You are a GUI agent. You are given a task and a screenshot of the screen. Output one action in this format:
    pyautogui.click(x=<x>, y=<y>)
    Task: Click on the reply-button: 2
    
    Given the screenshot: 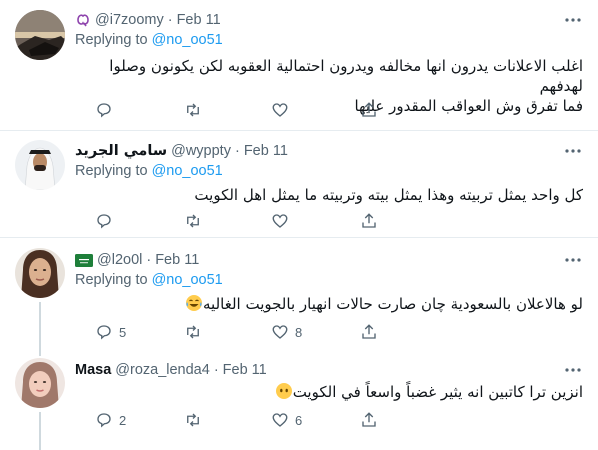 What is the action you would take?
    pyautogui.click(x=110, y=420)
    